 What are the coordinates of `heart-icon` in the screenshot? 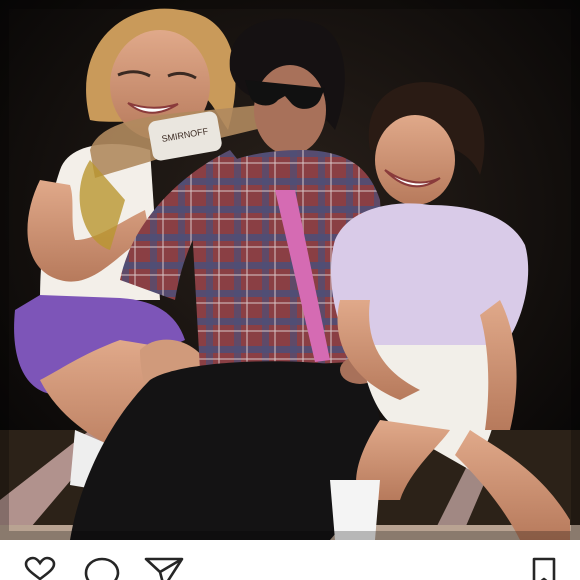 It's located at (40, 568).